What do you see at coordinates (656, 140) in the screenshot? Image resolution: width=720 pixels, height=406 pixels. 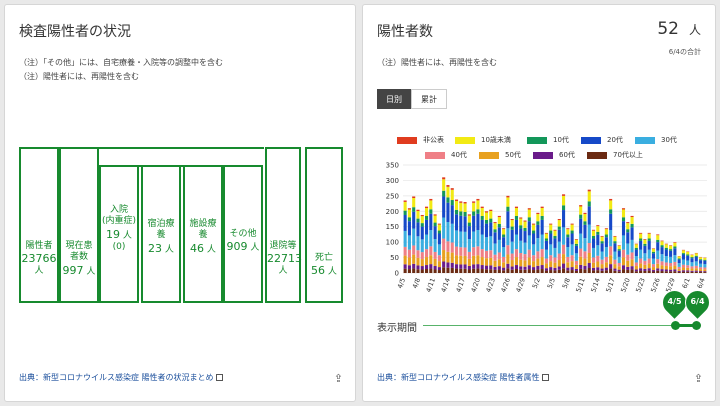 I see `legend-item-4: 30代` at bounding box center [656, 140].